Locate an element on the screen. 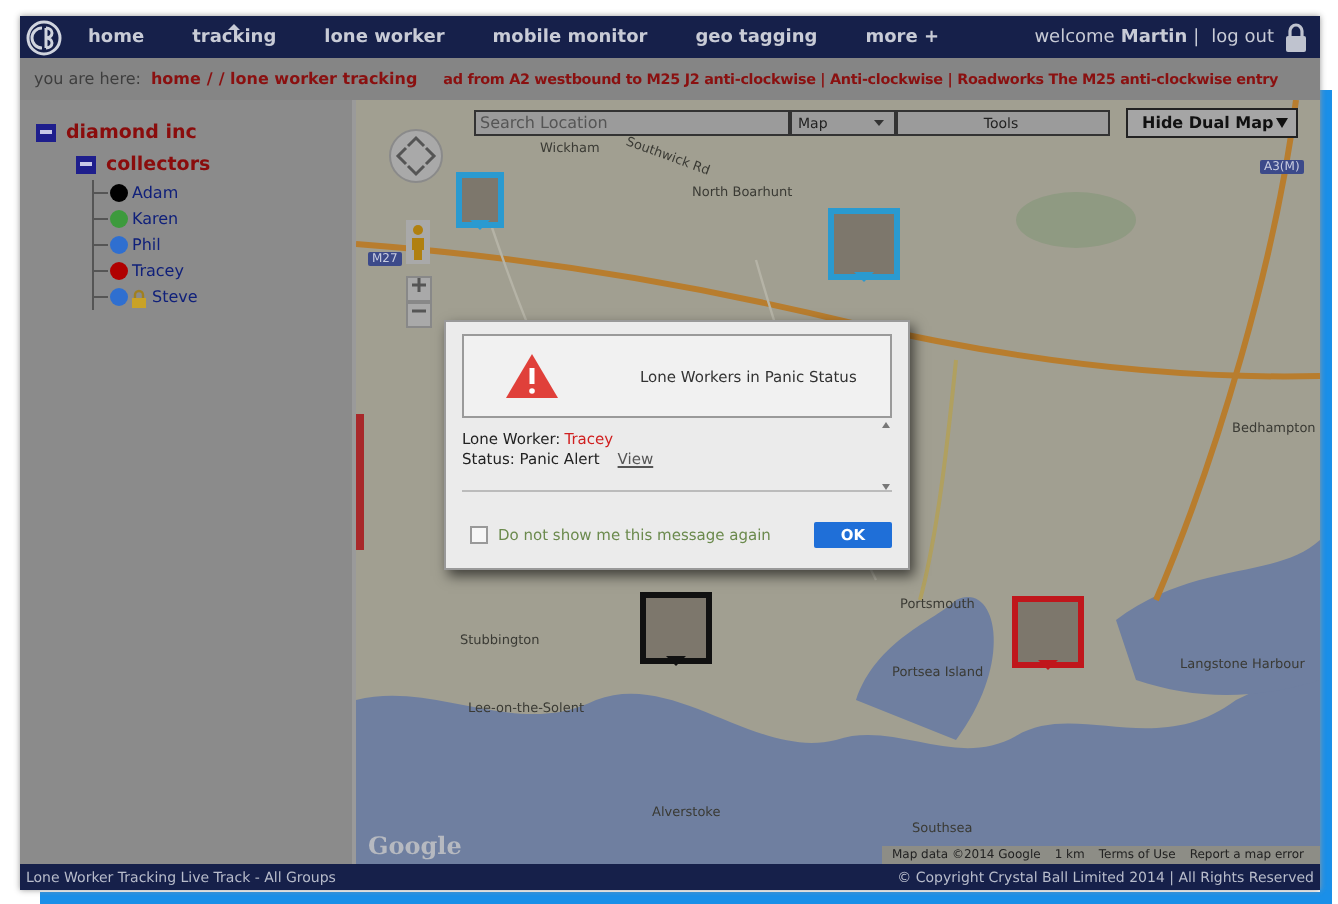 This screenshot has height=904, width=1338. warning-icon is located at coordinates (532, 376).